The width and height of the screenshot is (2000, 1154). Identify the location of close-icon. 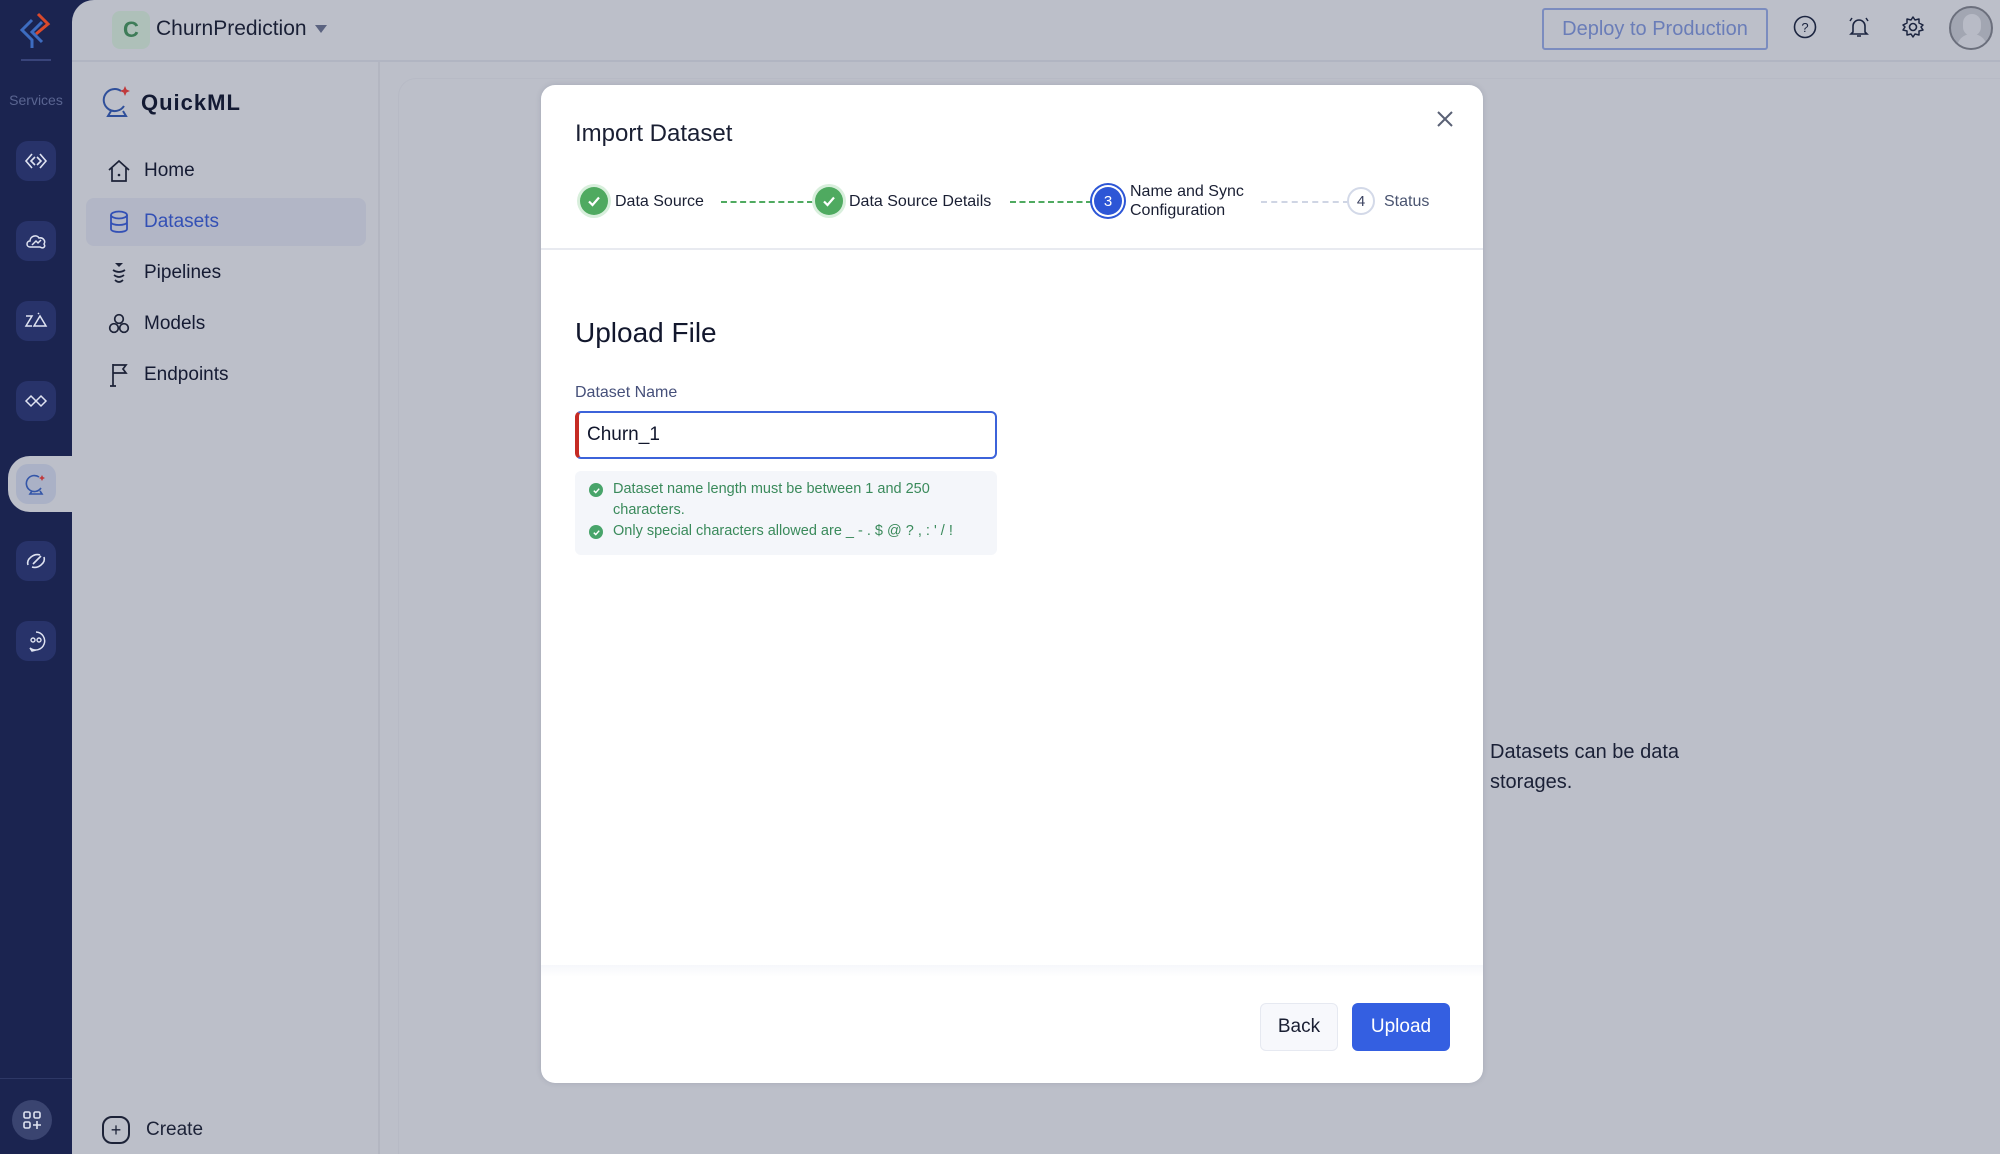
(1445, 119).